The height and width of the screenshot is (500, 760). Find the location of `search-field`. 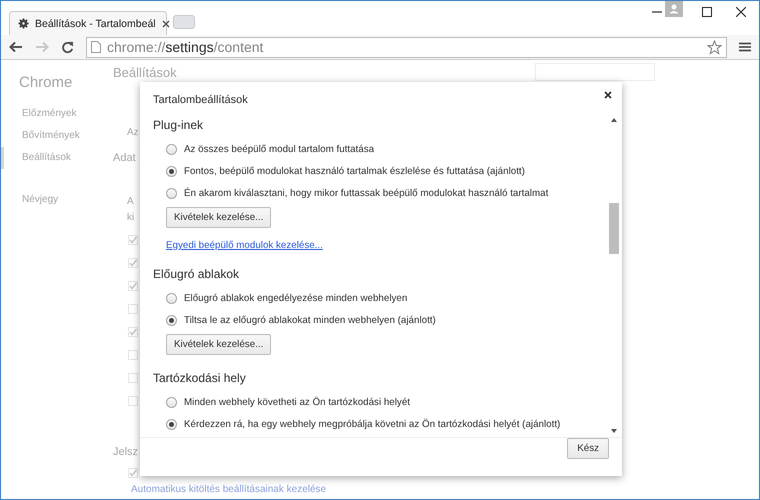

search-field is located at coordinates (595, 72).